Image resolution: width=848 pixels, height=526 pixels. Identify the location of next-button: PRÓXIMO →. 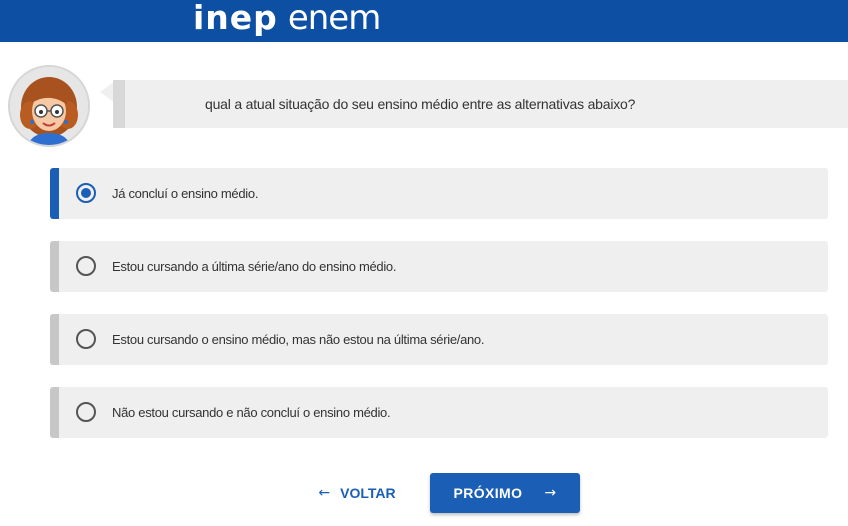
(505, 493).